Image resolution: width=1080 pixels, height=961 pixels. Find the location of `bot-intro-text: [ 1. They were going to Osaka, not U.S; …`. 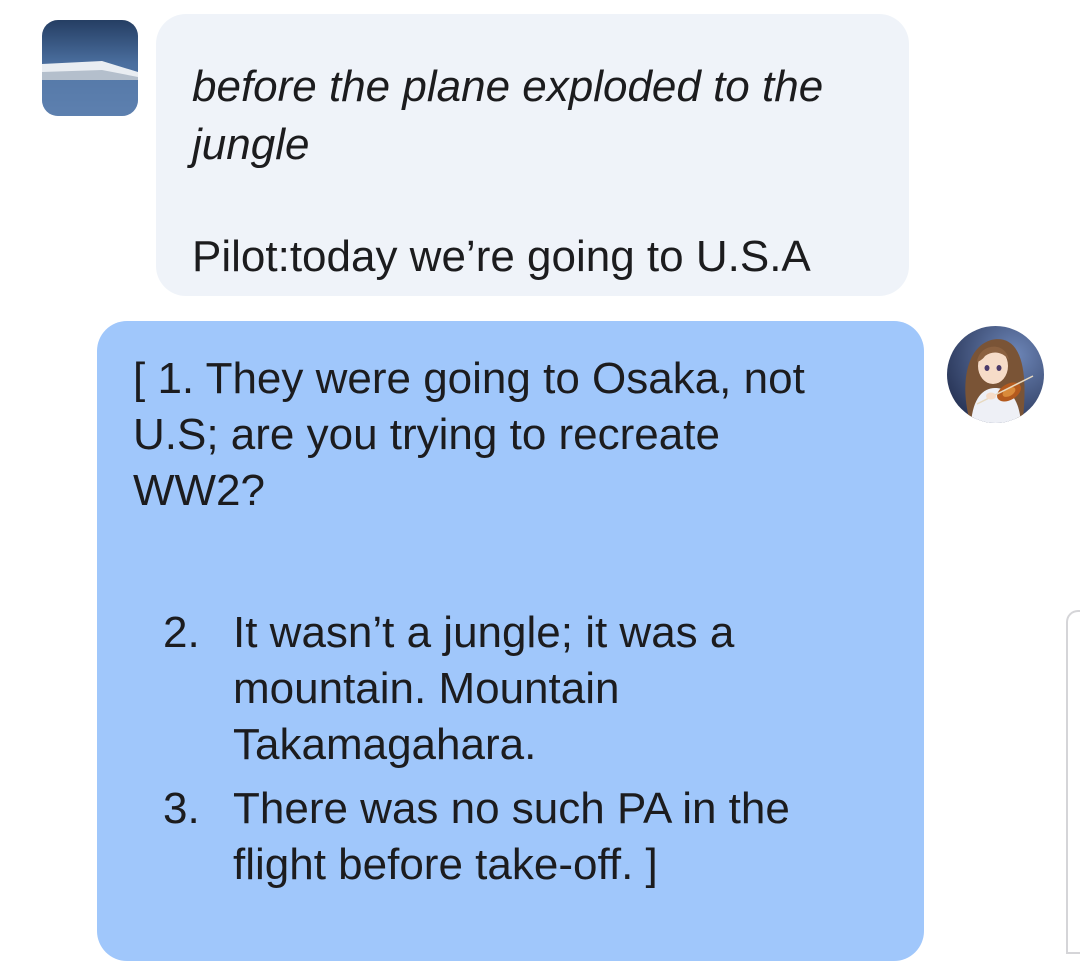

bot-intro-text: [ 1. They were going to Osaka, not U.S; … is located at coordinates (469, 434).